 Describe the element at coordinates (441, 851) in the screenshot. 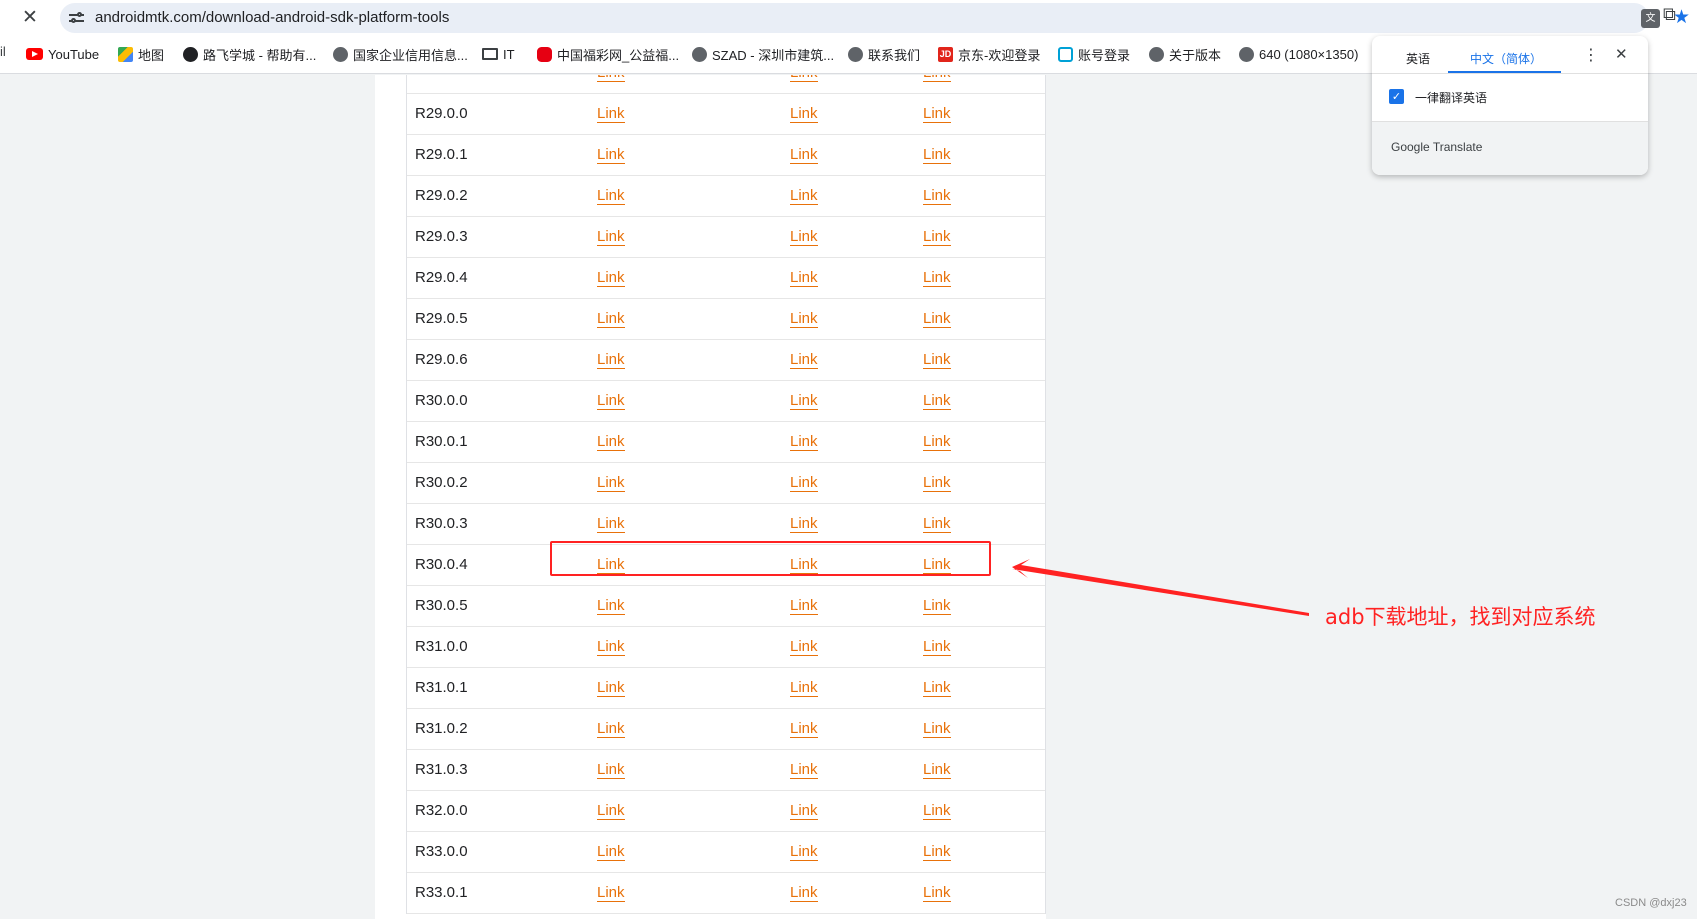

I see `version-cell: R33.0.0` at that location.